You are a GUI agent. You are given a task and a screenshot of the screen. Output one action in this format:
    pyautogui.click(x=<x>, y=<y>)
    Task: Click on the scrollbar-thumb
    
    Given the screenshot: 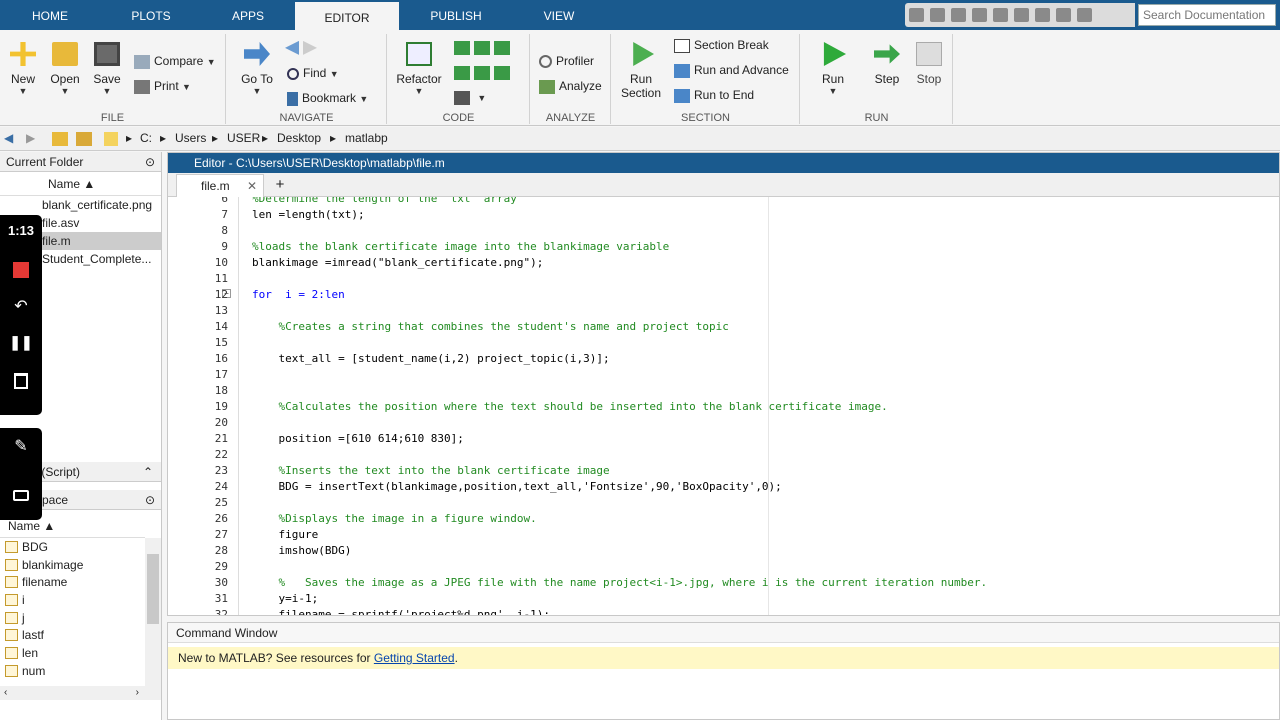 What is the action you would take?
    pyautogui.click(x=153, y=589)
    